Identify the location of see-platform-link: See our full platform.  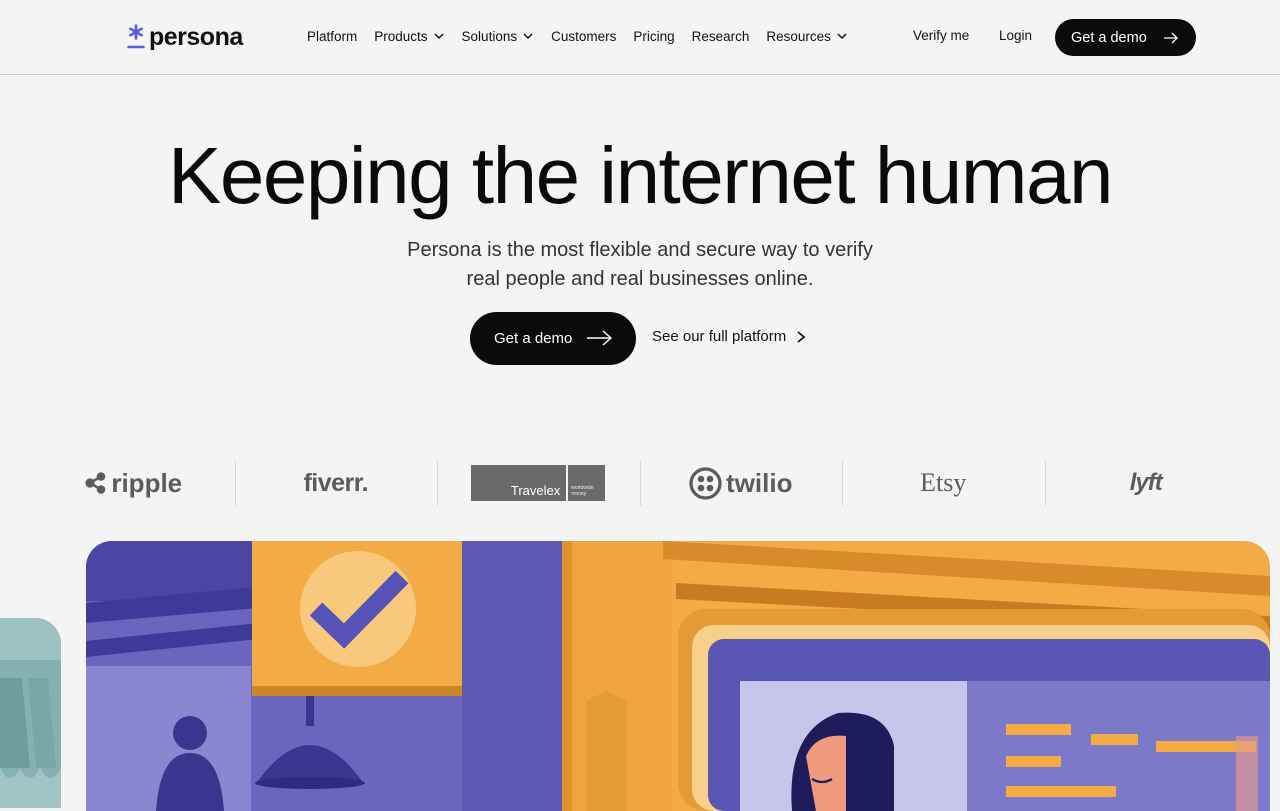
(729, 336).